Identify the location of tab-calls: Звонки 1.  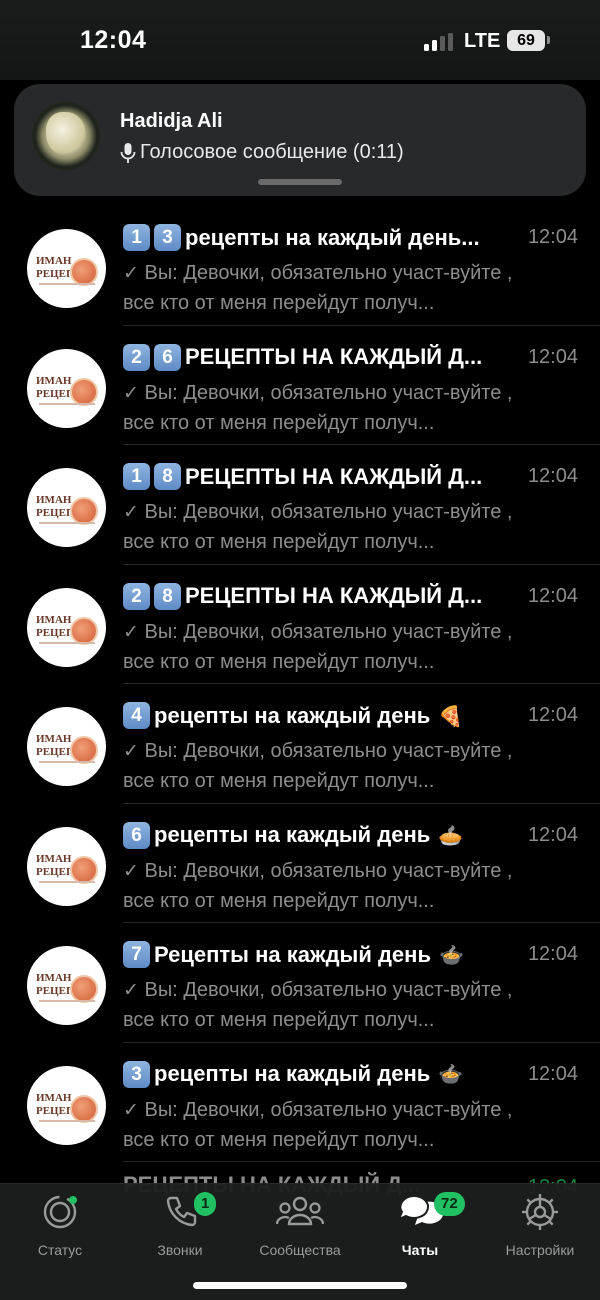
(180, 1225).